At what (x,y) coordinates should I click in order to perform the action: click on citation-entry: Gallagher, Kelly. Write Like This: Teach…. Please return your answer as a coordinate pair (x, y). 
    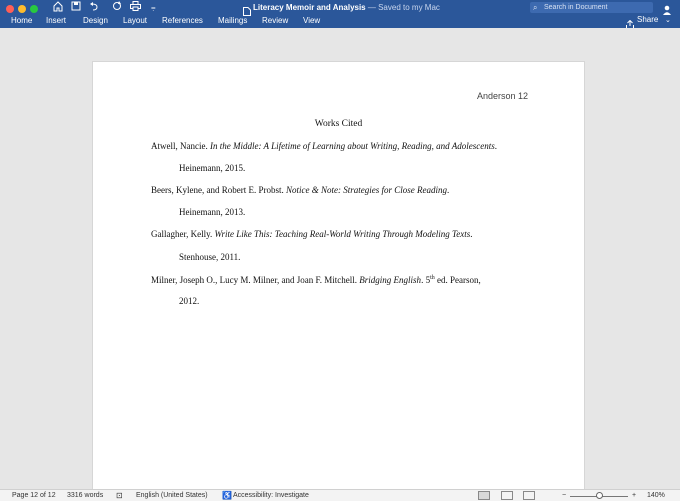
    Looking at the image, I should click on (351, 234).